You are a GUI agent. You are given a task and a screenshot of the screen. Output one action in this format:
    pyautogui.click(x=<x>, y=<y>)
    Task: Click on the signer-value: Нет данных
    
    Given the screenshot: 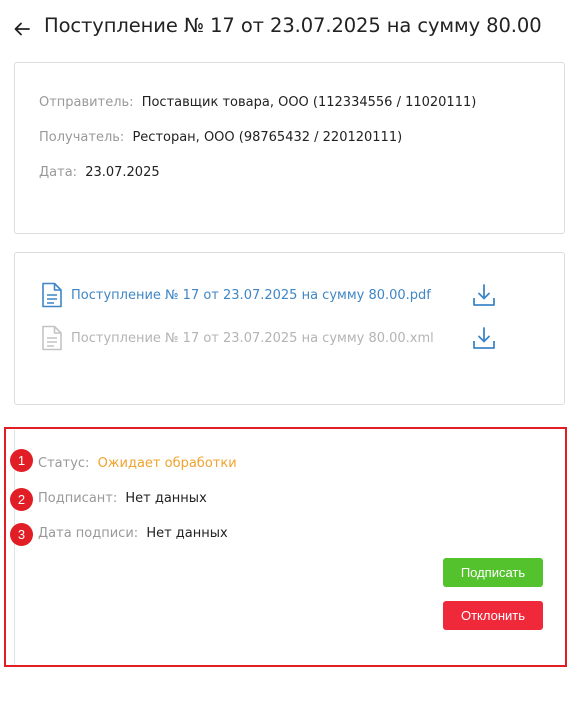 What is the action you would take?
    pyautogui.click(x=166, y=498)
    